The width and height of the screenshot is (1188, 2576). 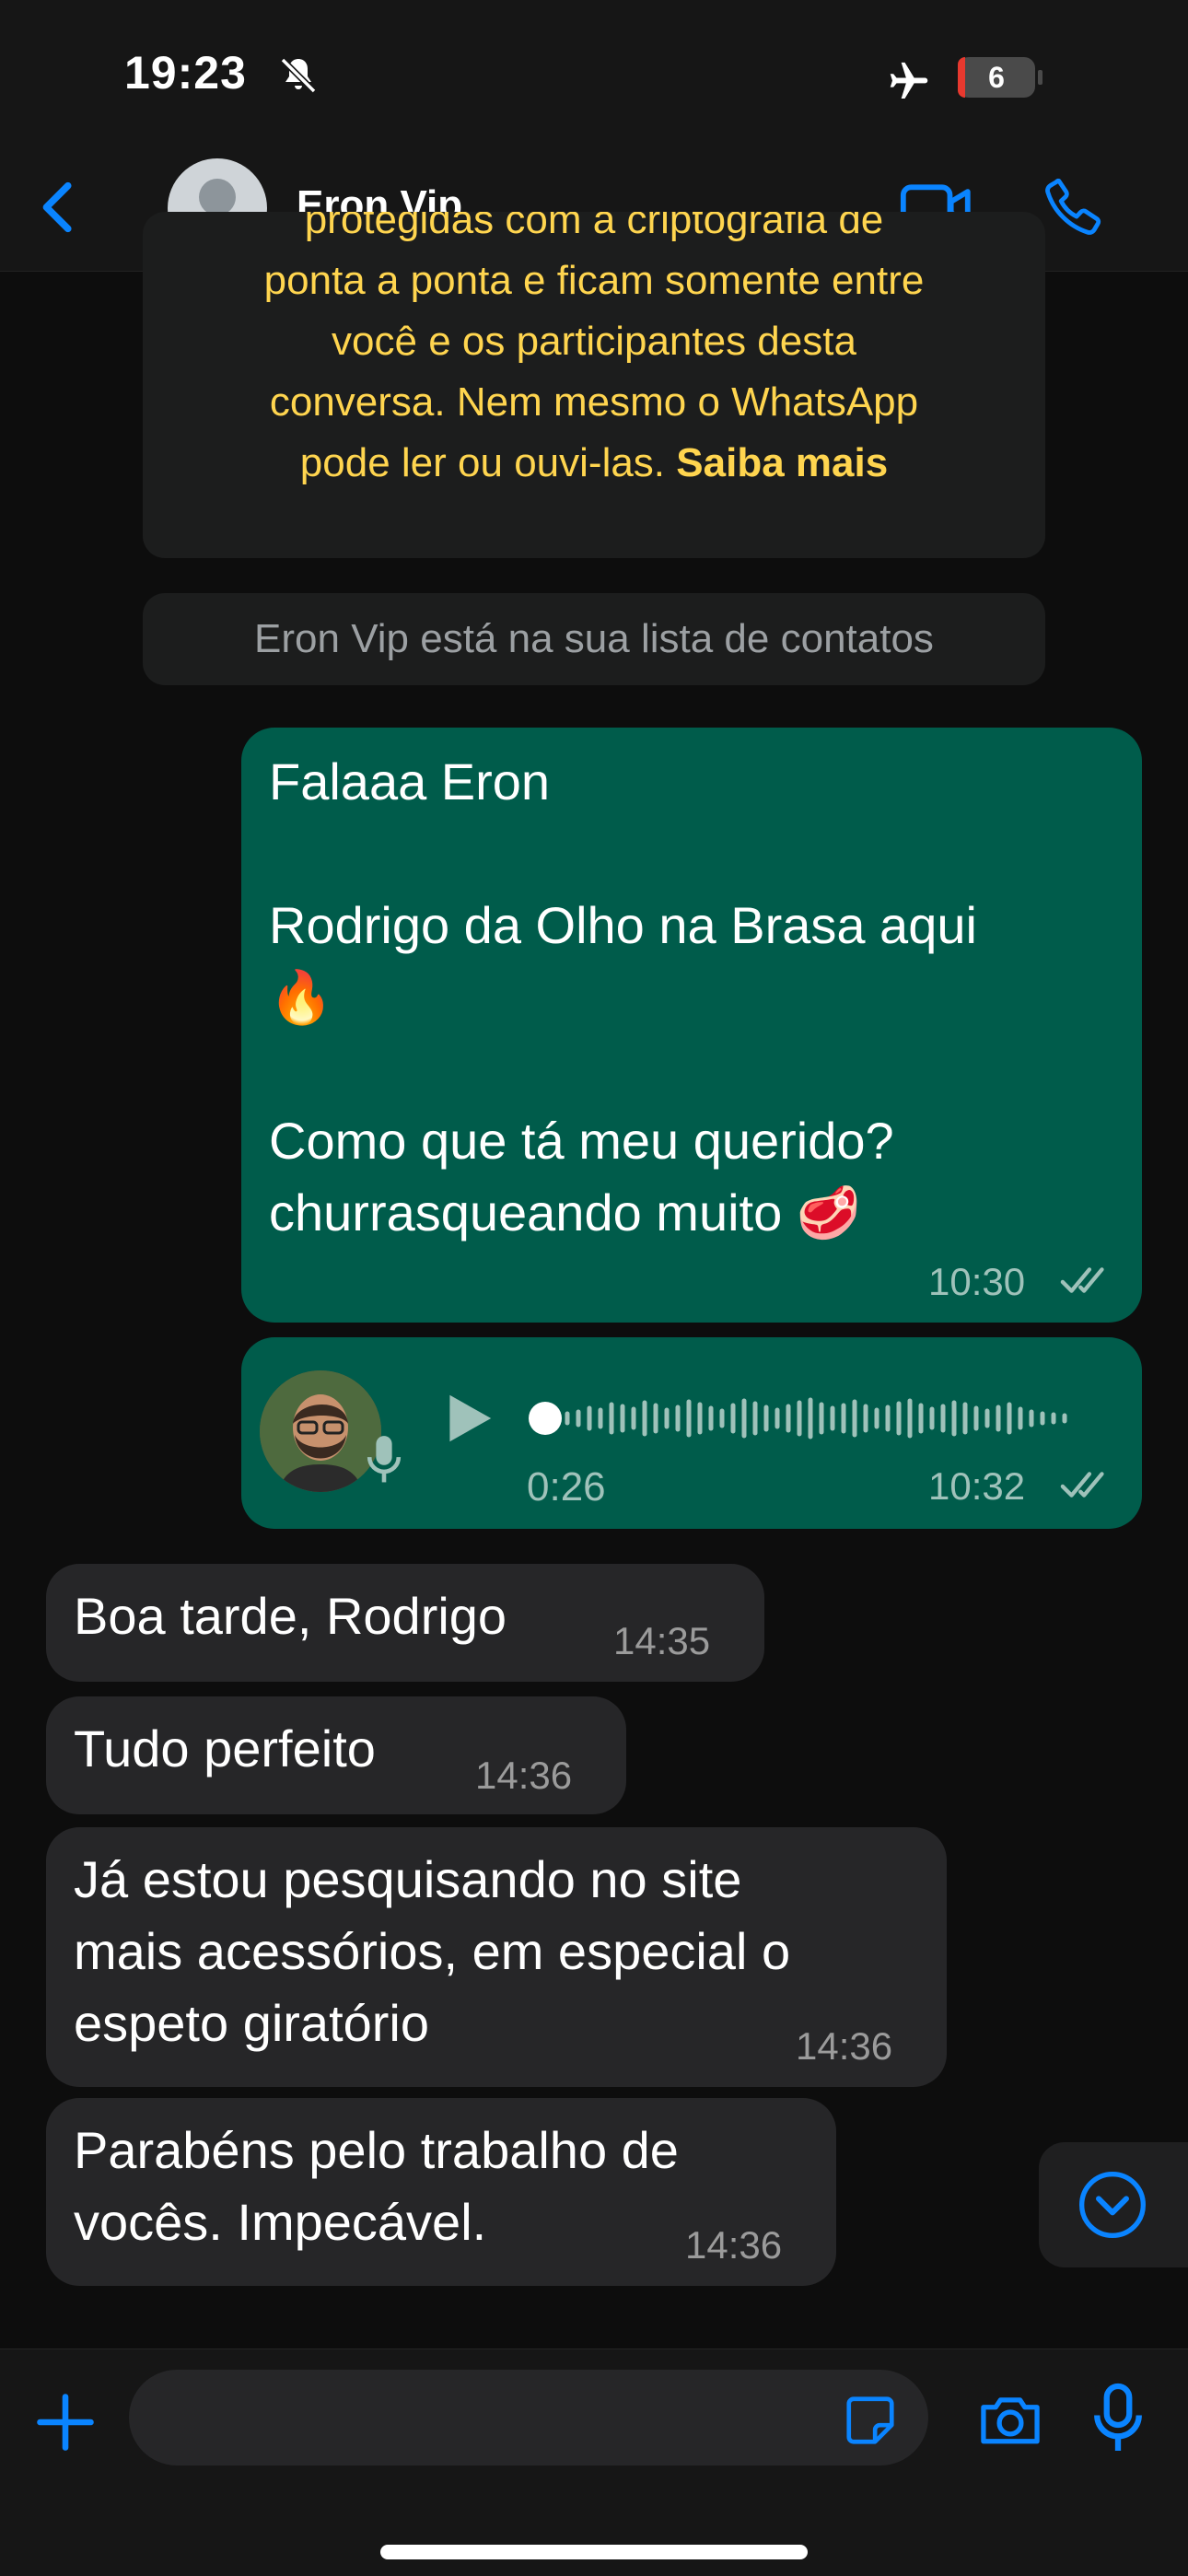 What do you see at coordinates (594, 639) in the screenshot?
I see `contact-notice: Eron Vip está na sua lista de contatos` at bounding box center [594, 639].